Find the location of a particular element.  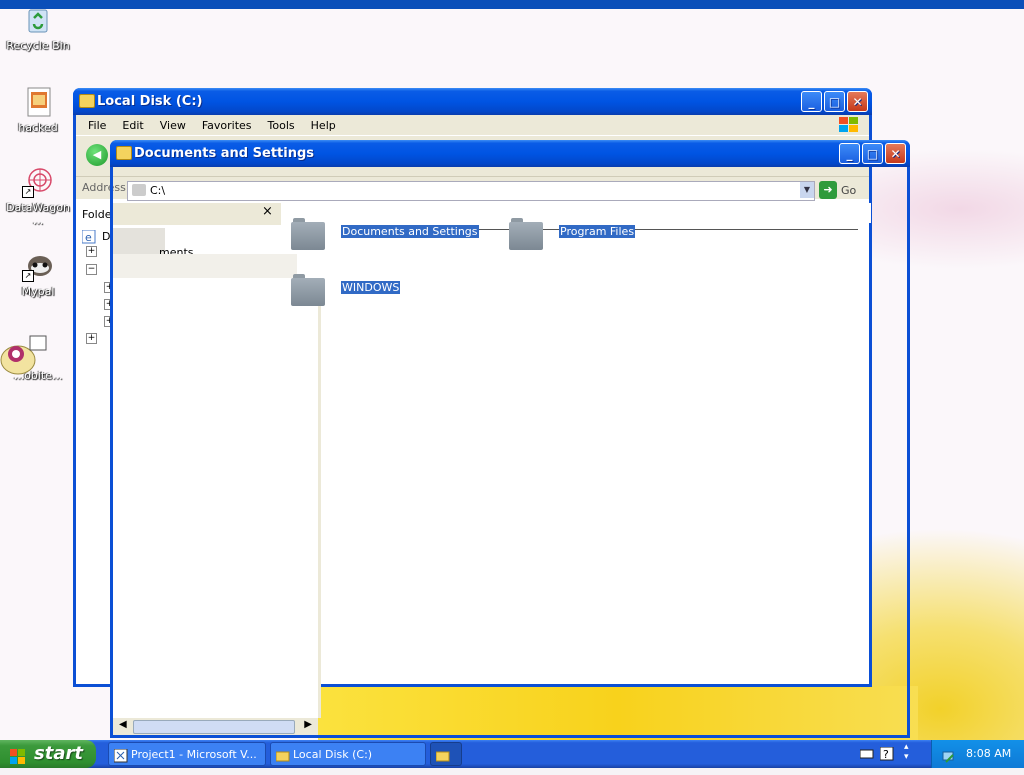

help-icon: ? is located at coordinates (886, 753).